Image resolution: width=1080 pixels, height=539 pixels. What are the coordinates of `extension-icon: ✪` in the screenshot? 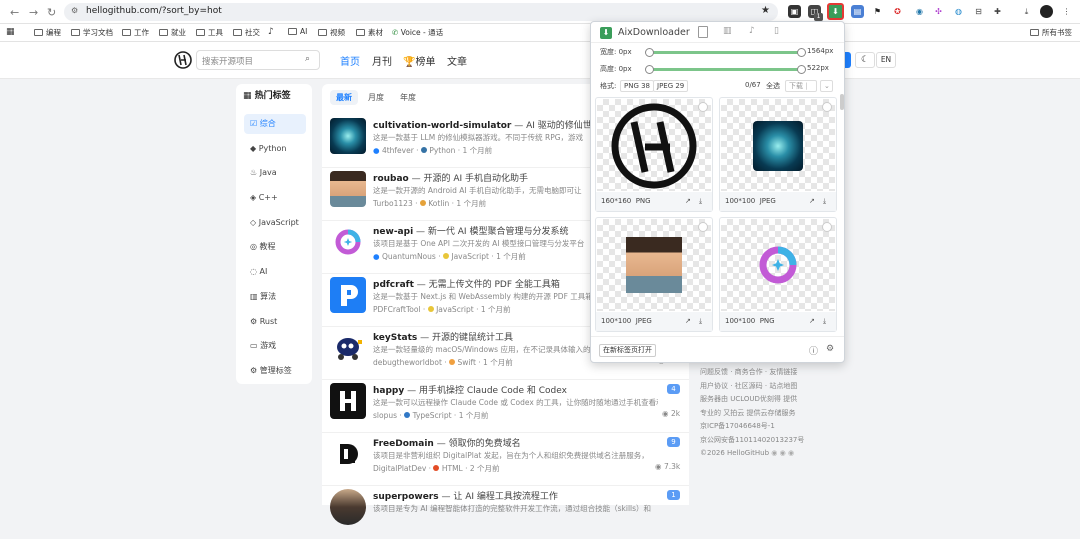 It's located at (897, 11).